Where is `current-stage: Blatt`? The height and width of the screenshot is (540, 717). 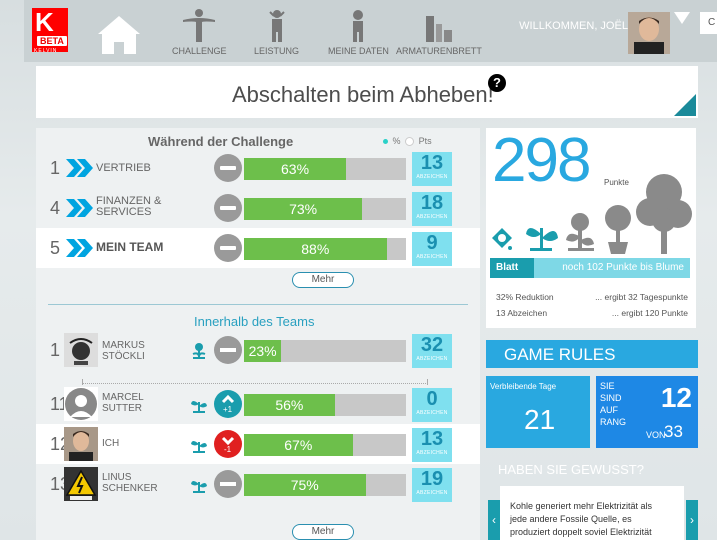
current-stage: Blatt is located at coordinates (507, 267).